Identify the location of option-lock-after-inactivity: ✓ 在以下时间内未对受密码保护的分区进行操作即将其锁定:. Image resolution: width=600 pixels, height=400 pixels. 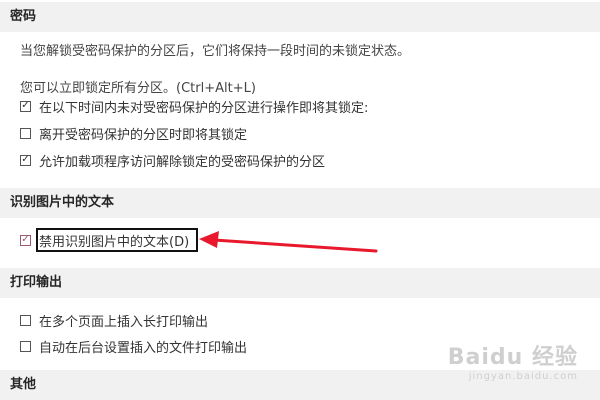
(194, 106).